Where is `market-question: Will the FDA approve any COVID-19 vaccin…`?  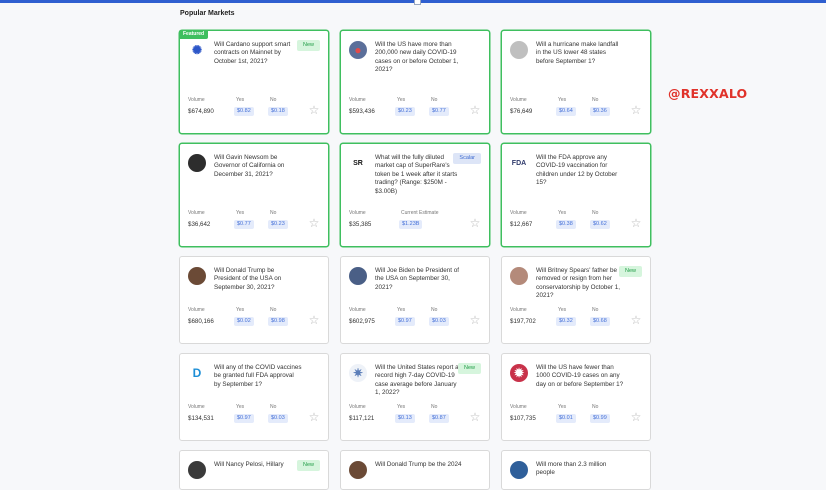
market-question: Will the FDA approve any COVID-19 vaccin… is located at coordinates (580, 171).